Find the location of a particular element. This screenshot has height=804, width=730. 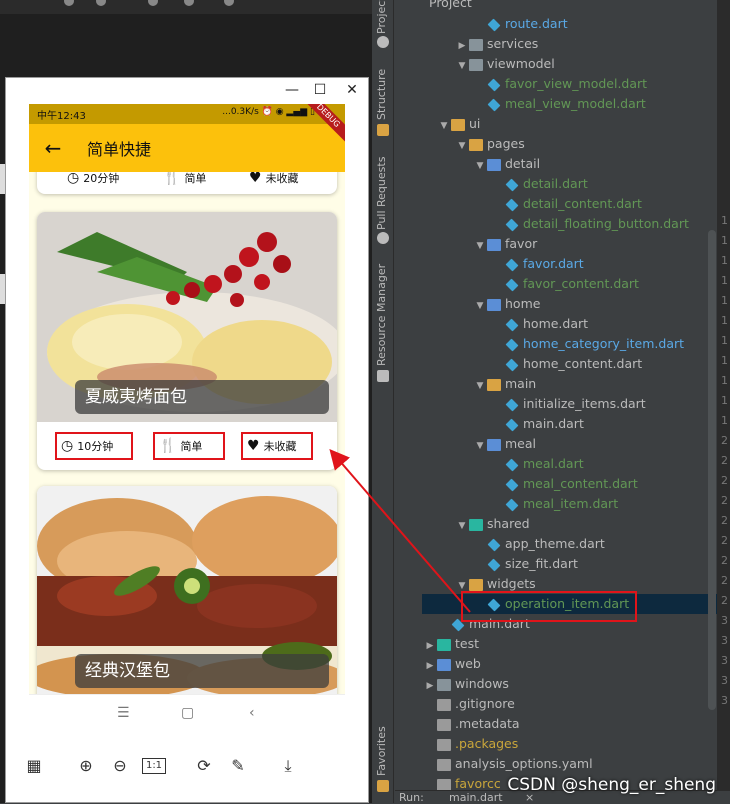

maximize-icon: ☐ is located at coordinates (320, 90).